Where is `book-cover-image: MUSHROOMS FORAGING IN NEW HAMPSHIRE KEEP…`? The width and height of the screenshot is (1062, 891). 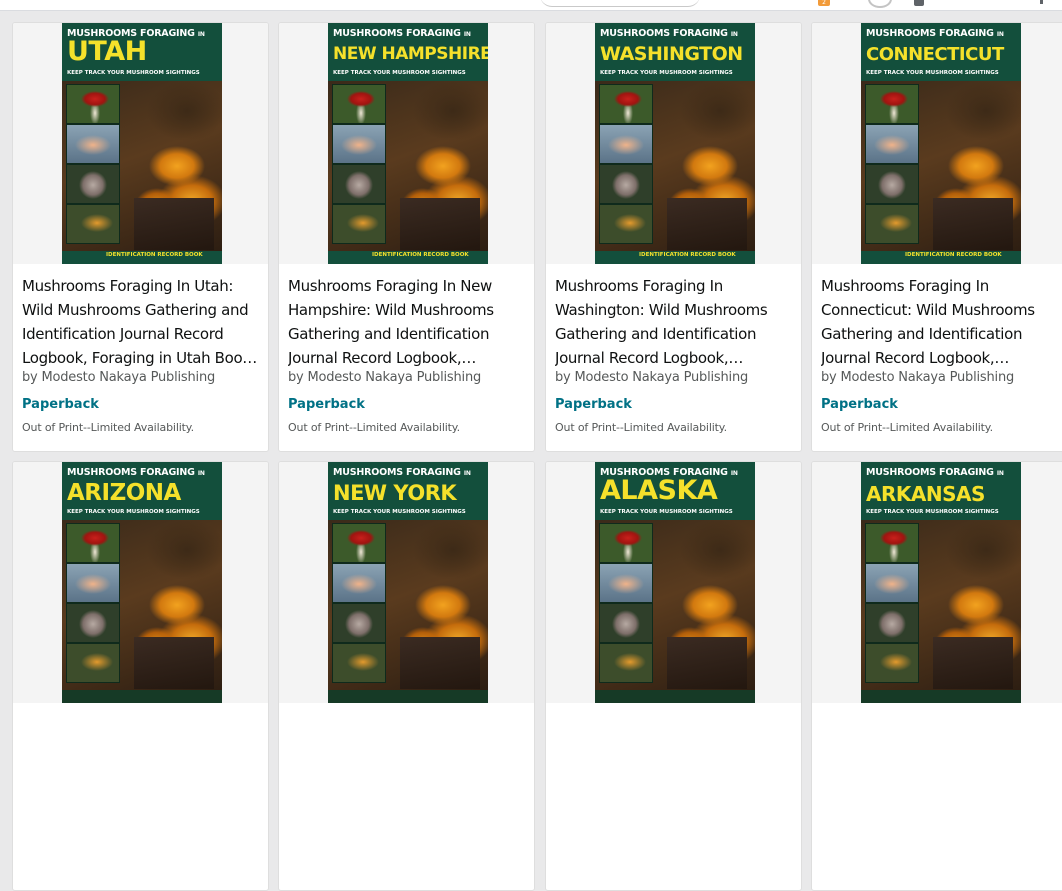
book-cover-image: MUSHROOMS FORAGING IN NEW HAMPSHIRE KEEP… is located at coordinates (408, 143).